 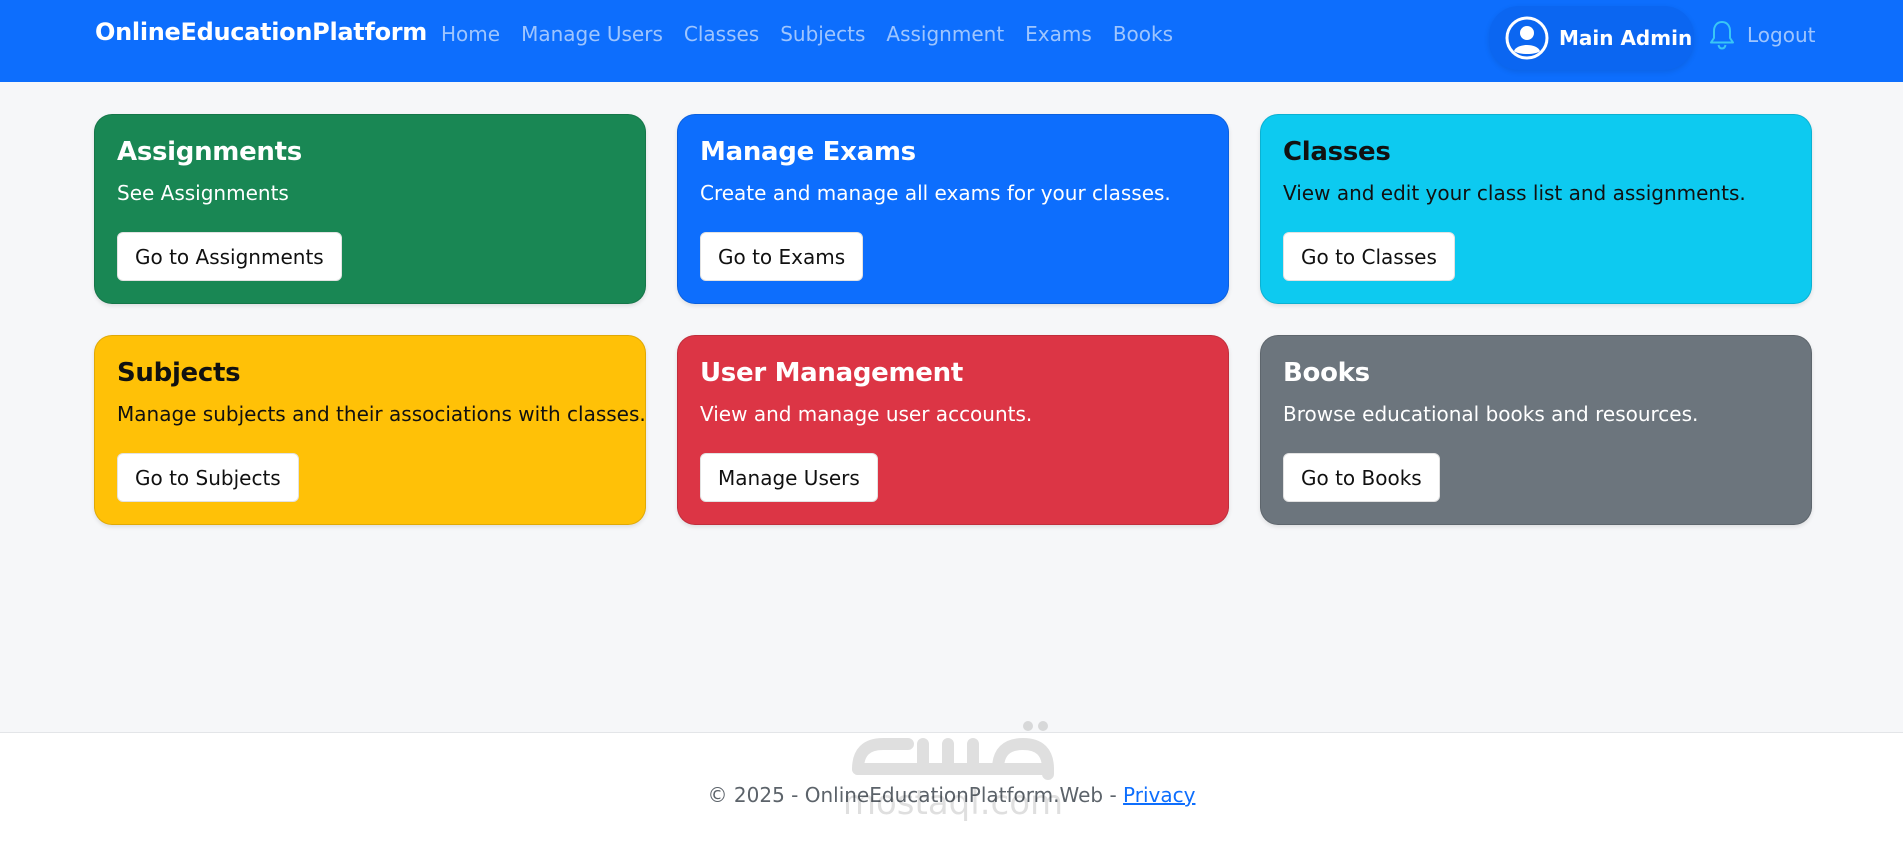 What do you see at coordinates (721, 34) in the screenshot?
I see `nav-link-classes: Classes` at bounding box center [721, 34].